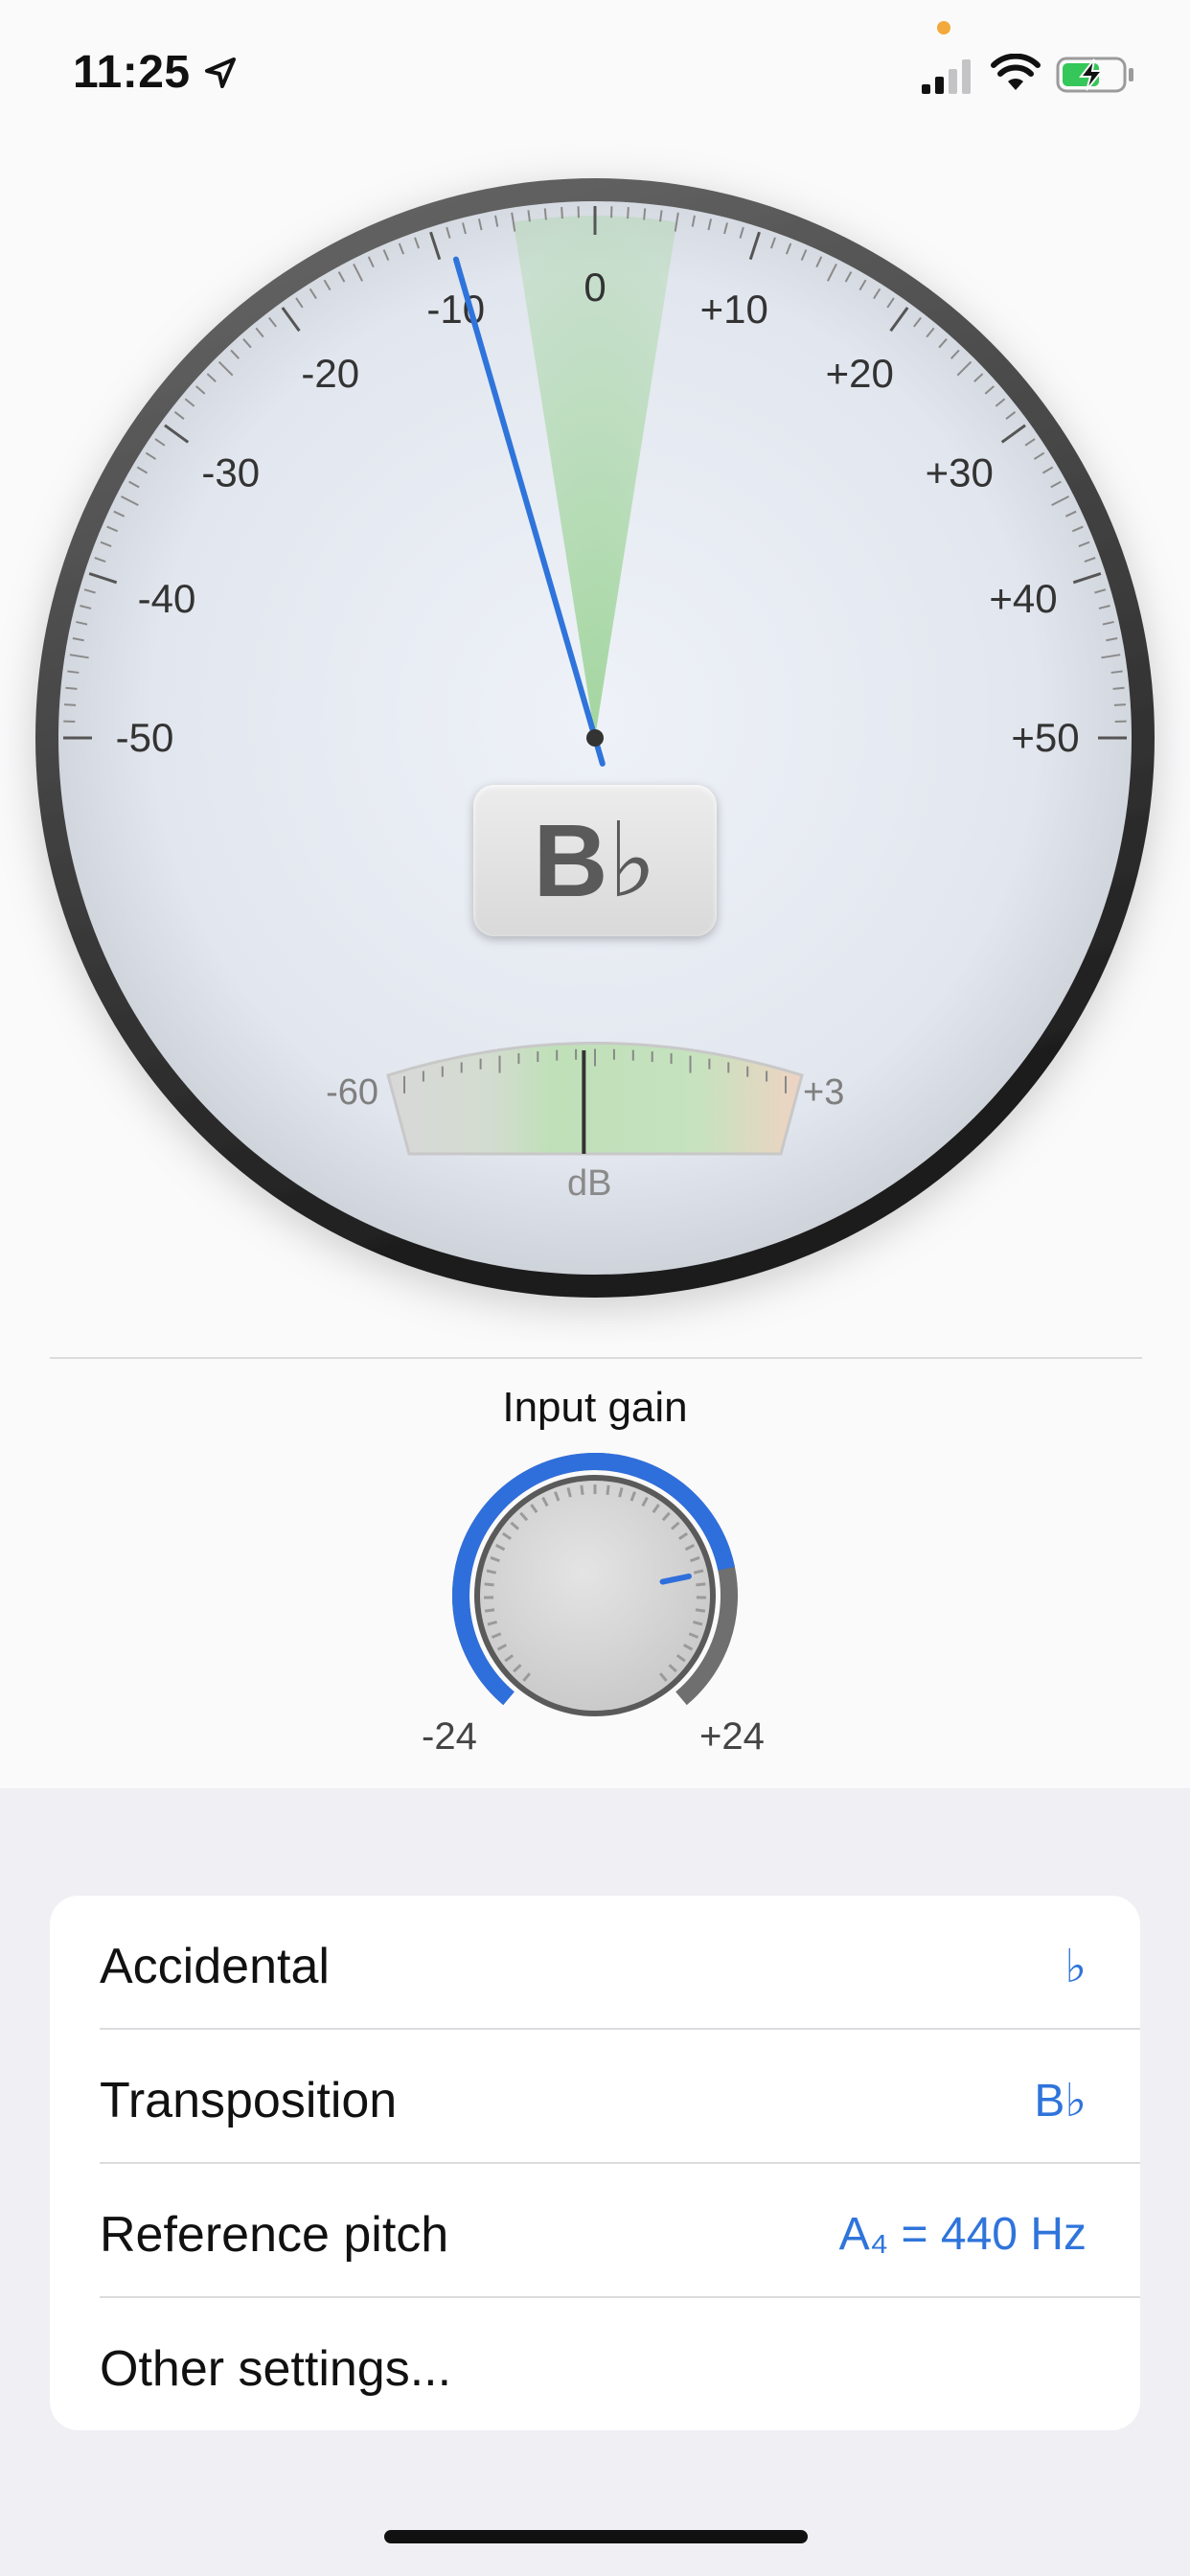 This screenshot has height=2576, width=1190. What do you see at coordinates (596, 2536) in the screenshot?
I see `home-indicator` at bounding box center [596, 2536].